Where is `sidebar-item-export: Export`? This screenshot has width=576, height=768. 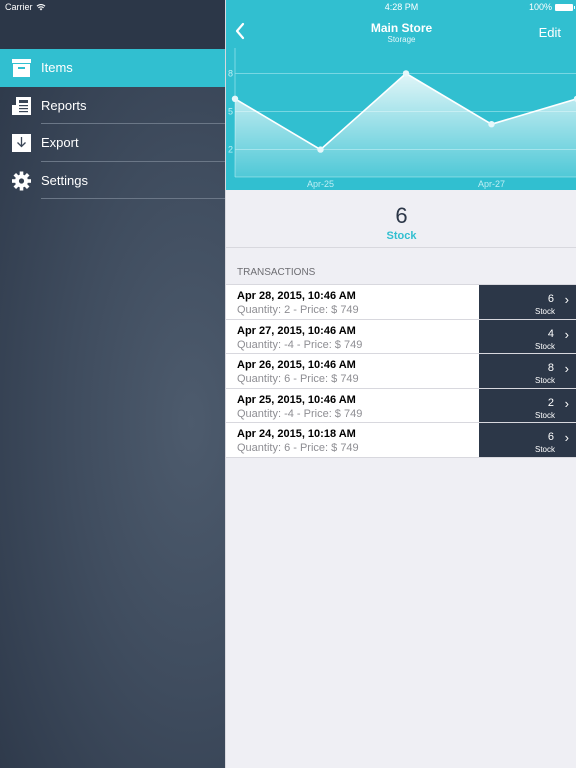
sidebar-item-export: Export is located at coordinates (112, 143).